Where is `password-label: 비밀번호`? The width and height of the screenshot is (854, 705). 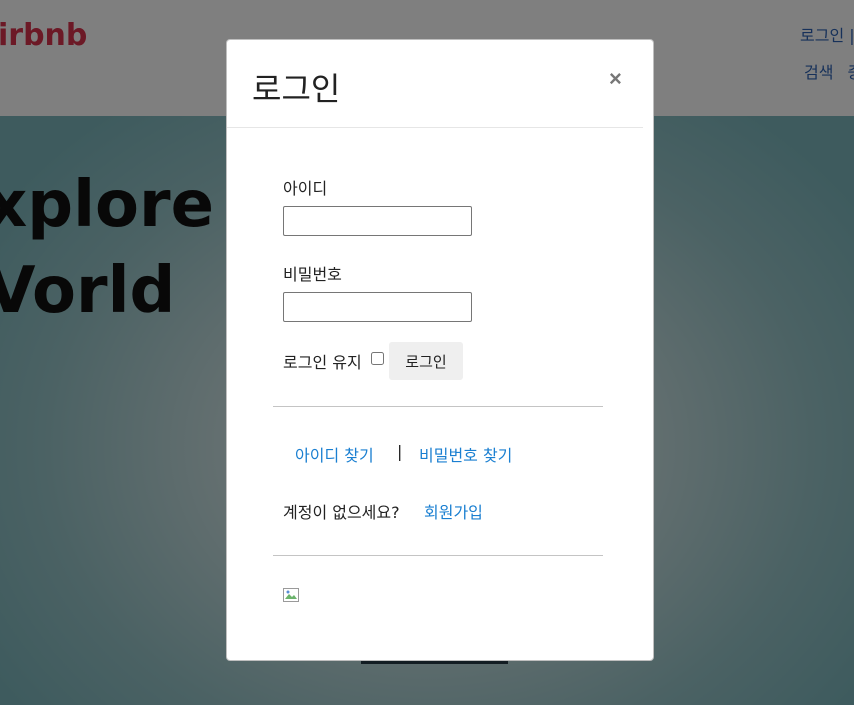 password-label: 비밀번호 is located at coordinates (312, 274).